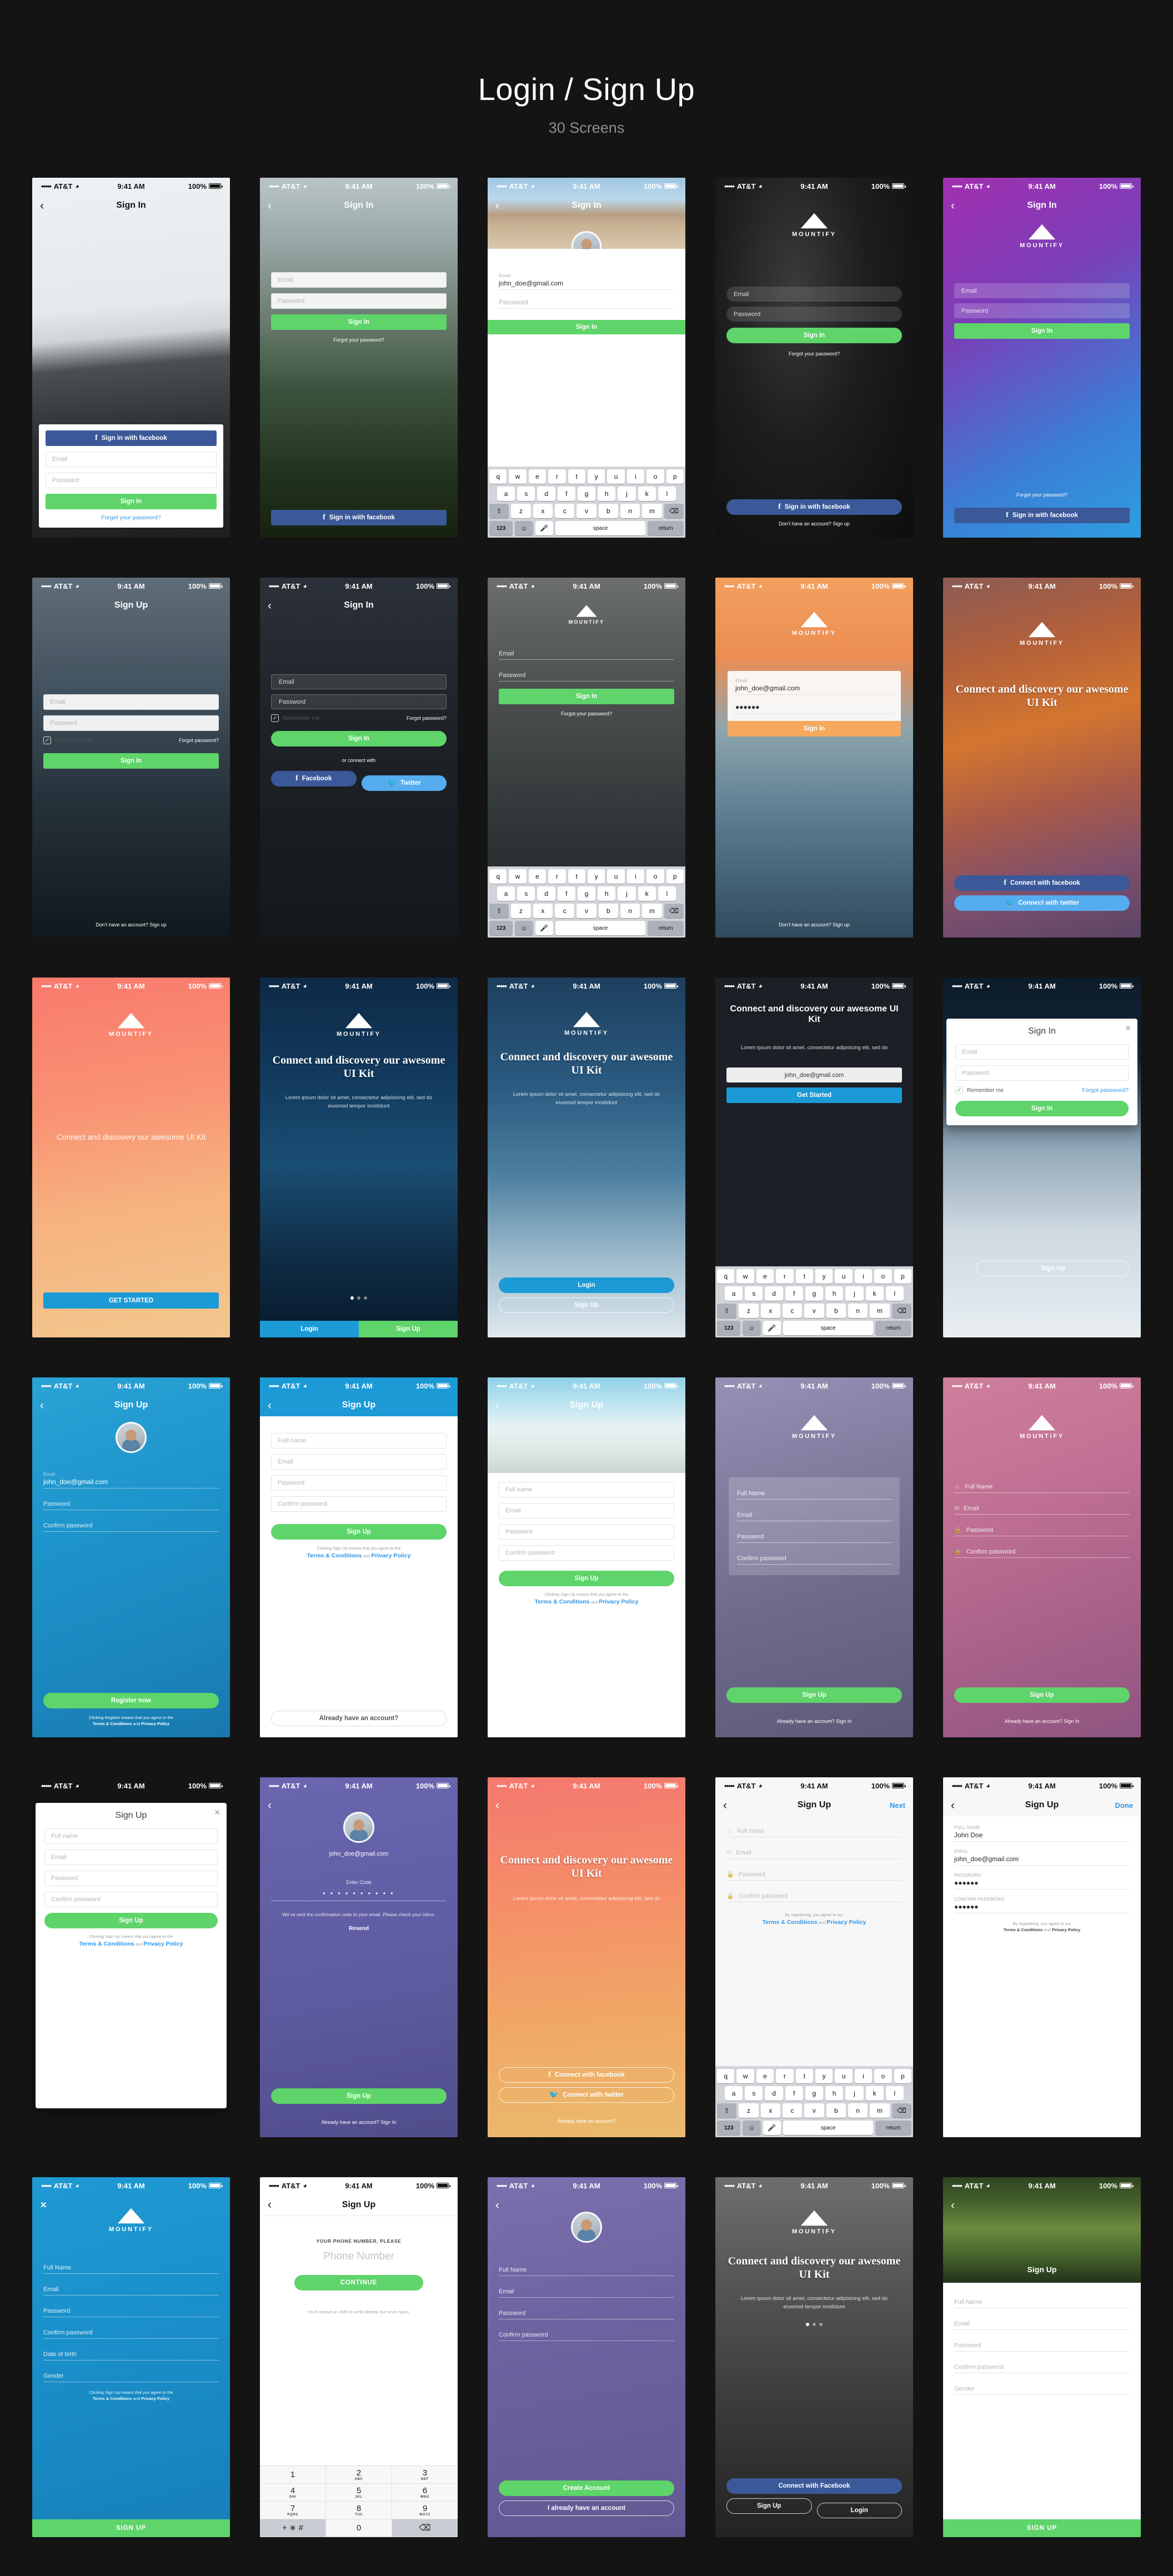 The height and width of the screenshot is (2576, 1173). What do you see at coordinates (1042, 2528) in the screenshot?
I see `signup-button: SIGN UP` at bounding box center [1042, 2528].